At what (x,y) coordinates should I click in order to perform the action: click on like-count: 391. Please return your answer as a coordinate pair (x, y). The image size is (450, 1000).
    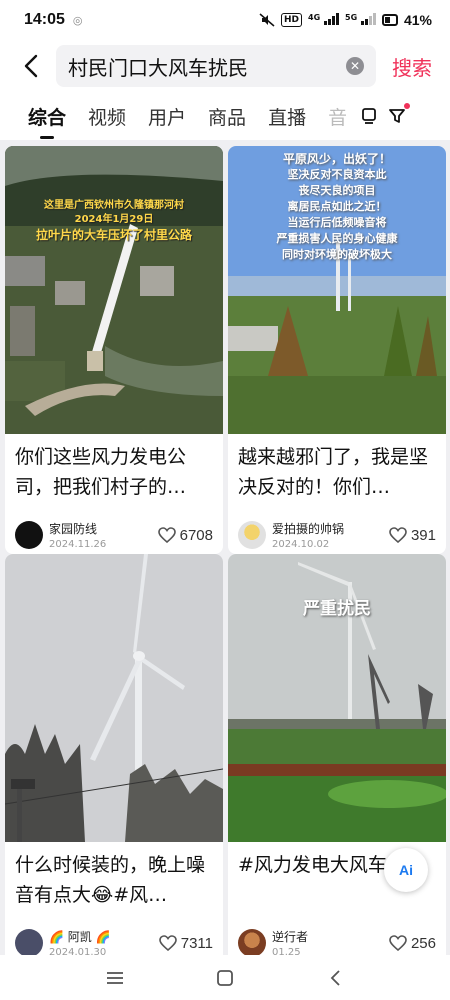
    Looking at the image, I should click on (423, 535).